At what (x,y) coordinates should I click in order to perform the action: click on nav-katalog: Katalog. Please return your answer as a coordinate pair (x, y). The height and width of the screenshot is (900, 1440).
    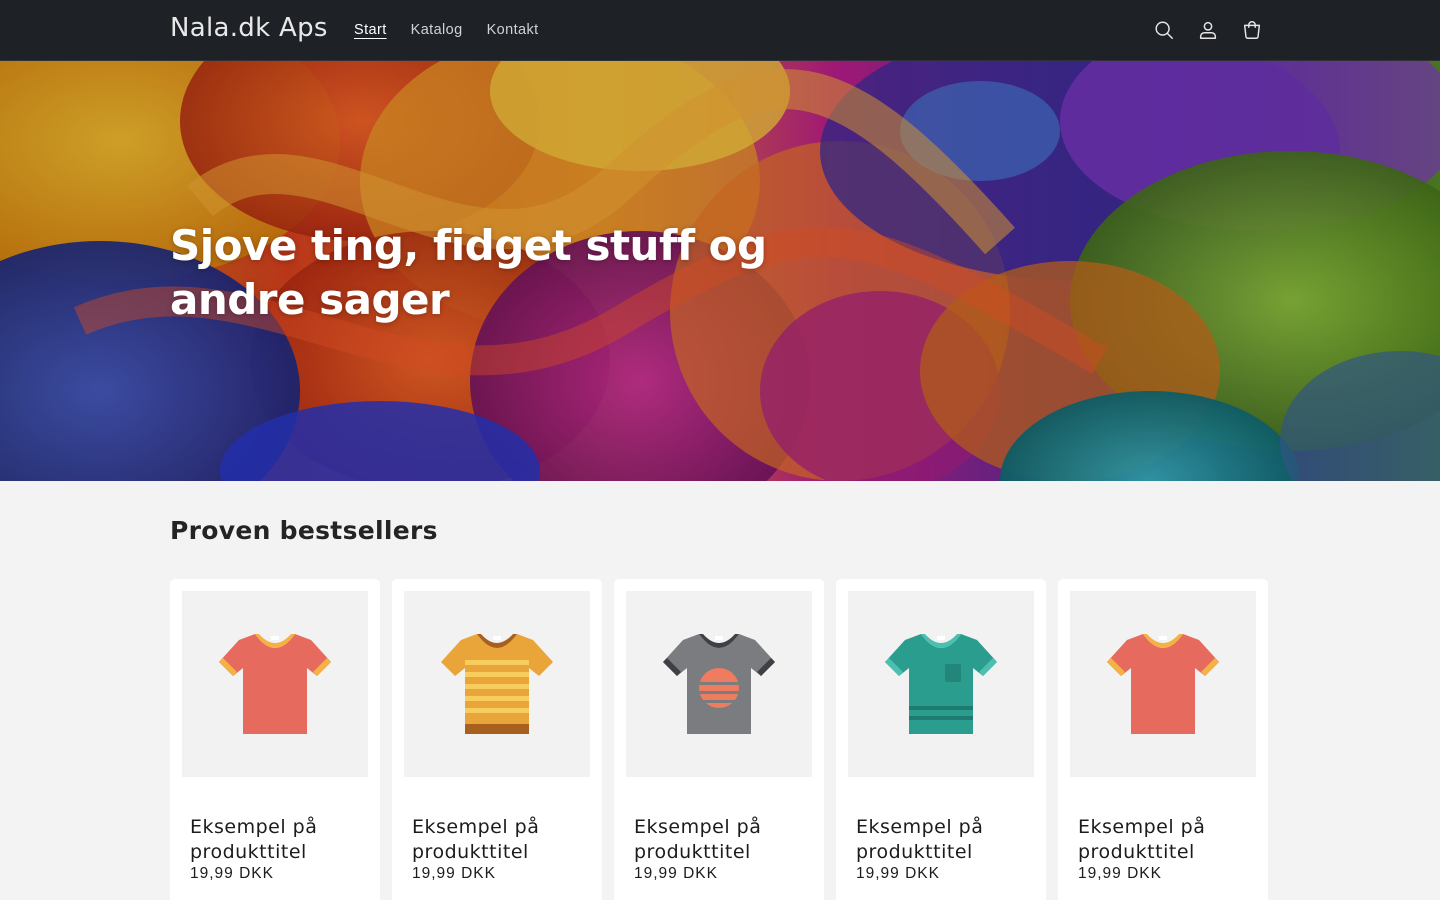
    Looking at the image, I should click on (437, 30).